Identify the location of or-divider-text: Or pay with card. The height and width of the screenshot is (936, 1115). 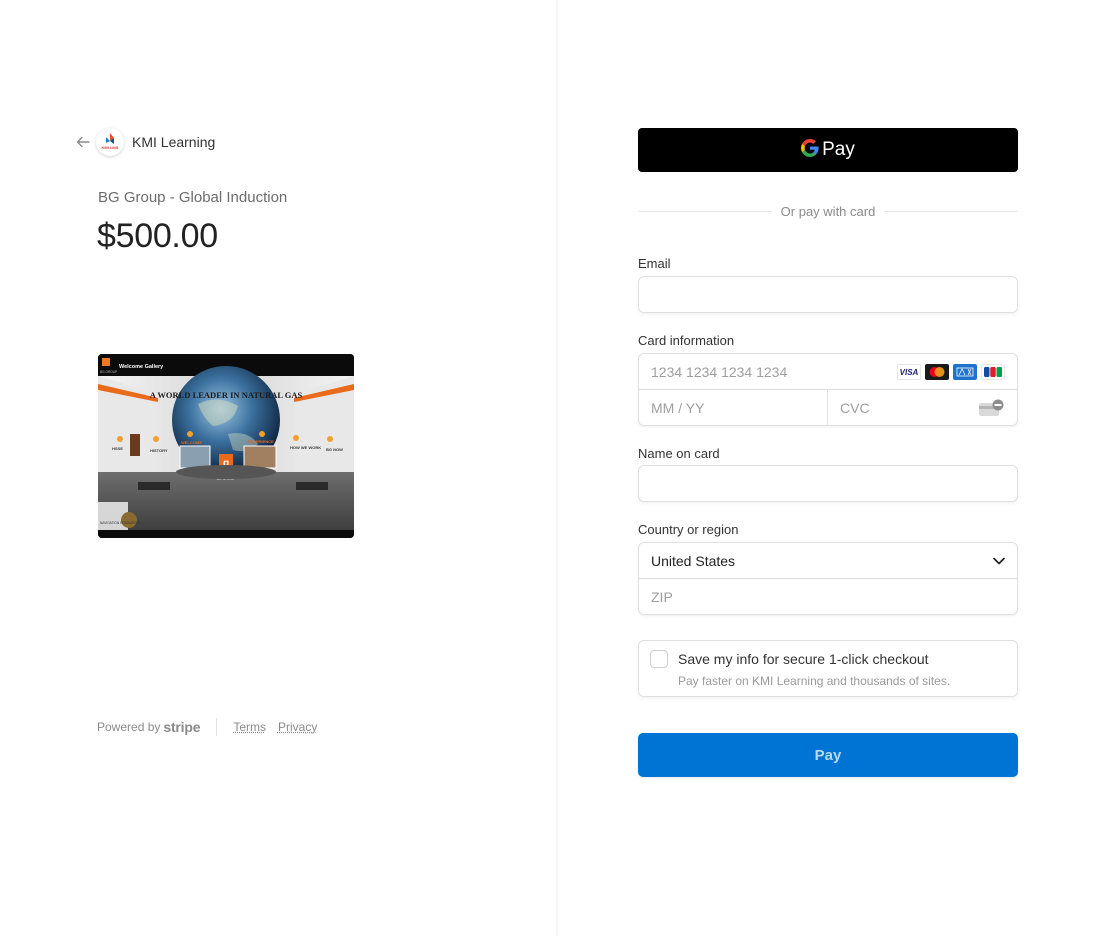
(828, 211).